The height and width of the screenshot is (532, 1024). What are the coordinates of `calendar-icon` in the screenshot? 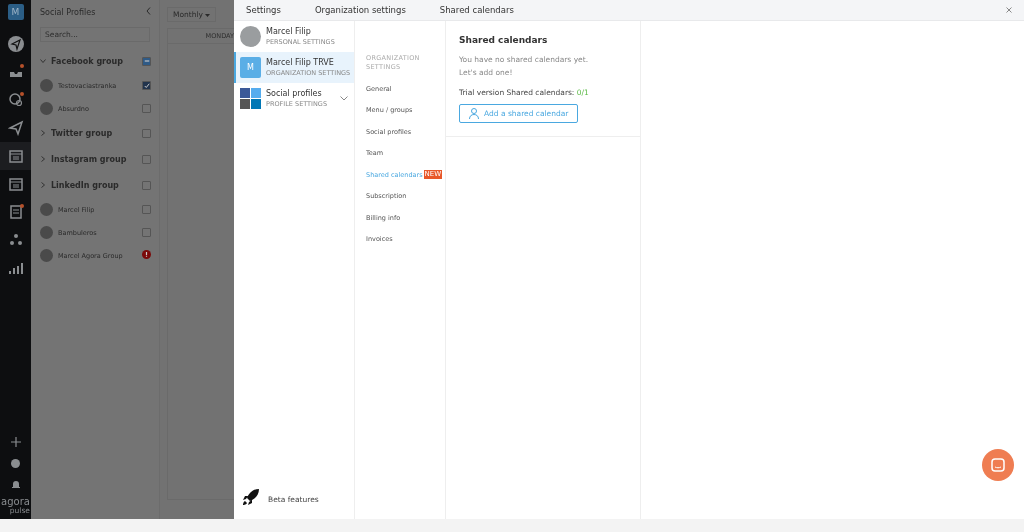 It's located at (15, 156).